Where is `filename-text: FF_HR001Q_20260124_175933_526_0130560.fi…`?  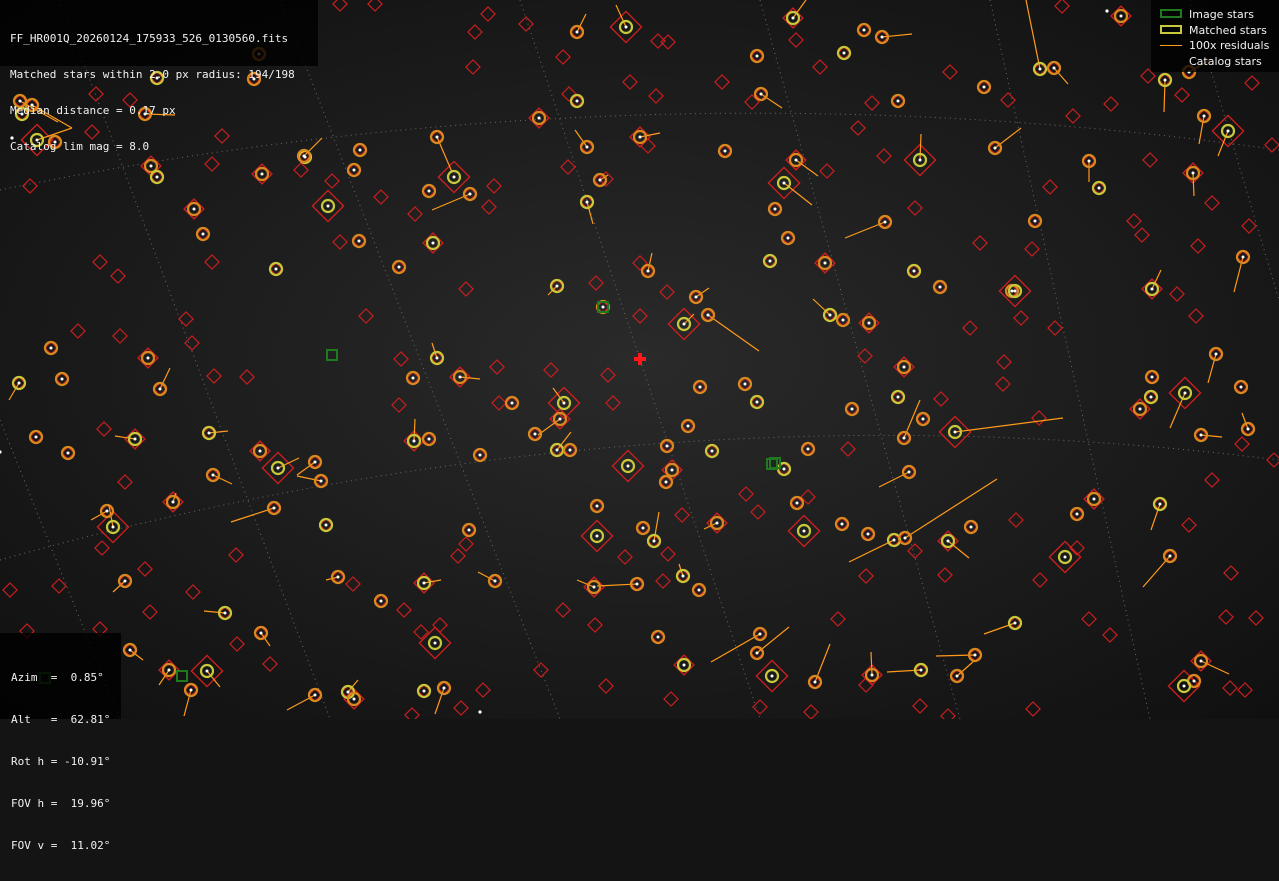 filename-text: FF_HR001Q_20260124_175933_526_0130560.fi… is located at coordinates (149, 38).